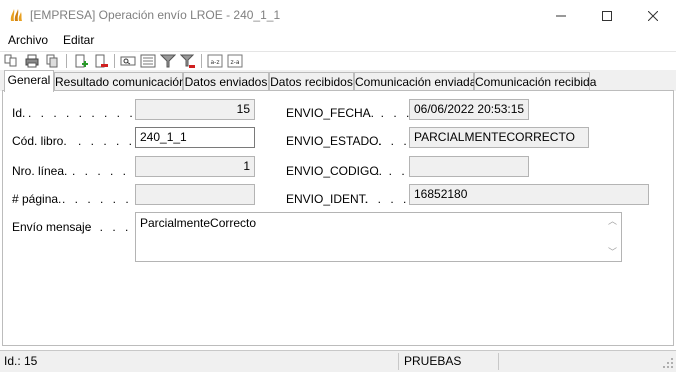 The height and width of the screenshot is (372, 676). What do you see at coordinates (195, 109) in the screenshot?
I see `id-field: 15` at bounding box center [195, 109].